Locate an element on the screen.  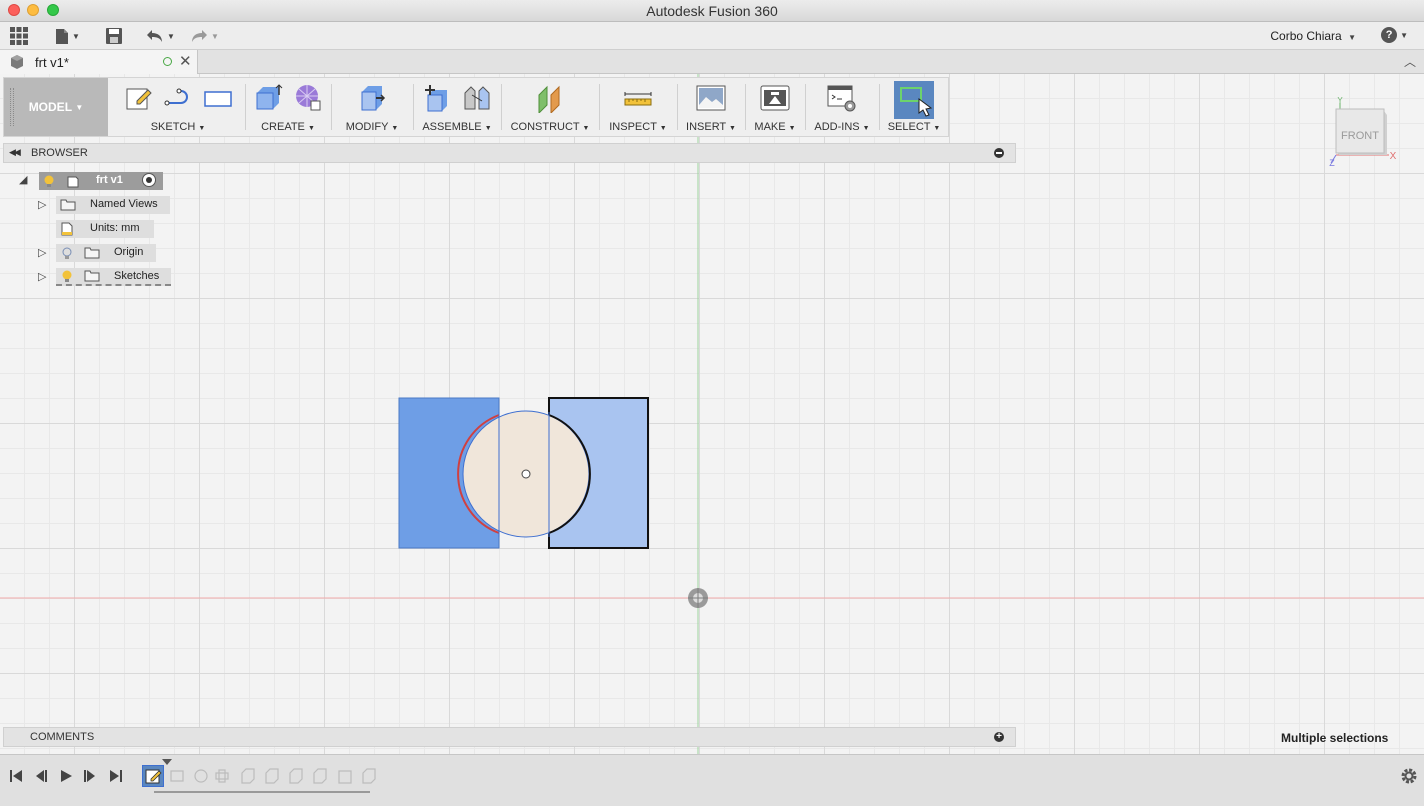
3d-print-icon is located at coordinates (775, 98).